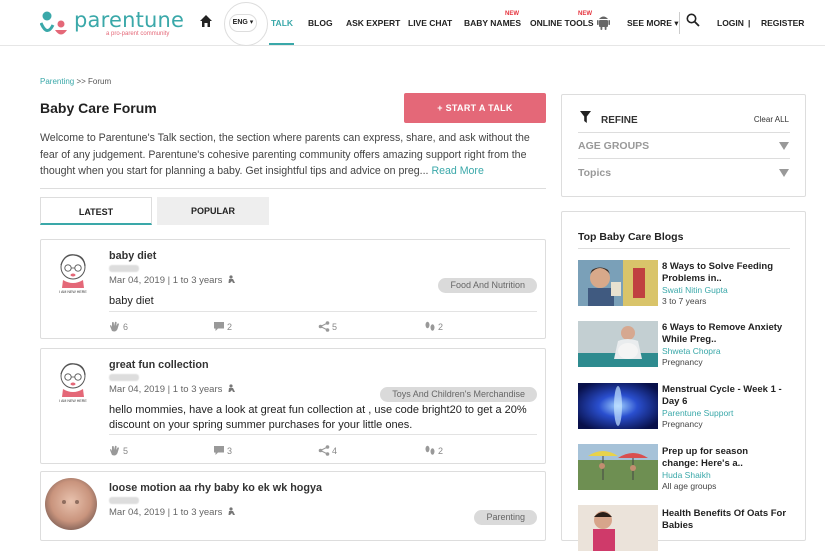 Image resolution: width=825 pixels, height=551 pixels. What do you see at coordinates (619, 120) in the screenshot?
I see `refine-title: REFINE` at bounding box center [619, 120].